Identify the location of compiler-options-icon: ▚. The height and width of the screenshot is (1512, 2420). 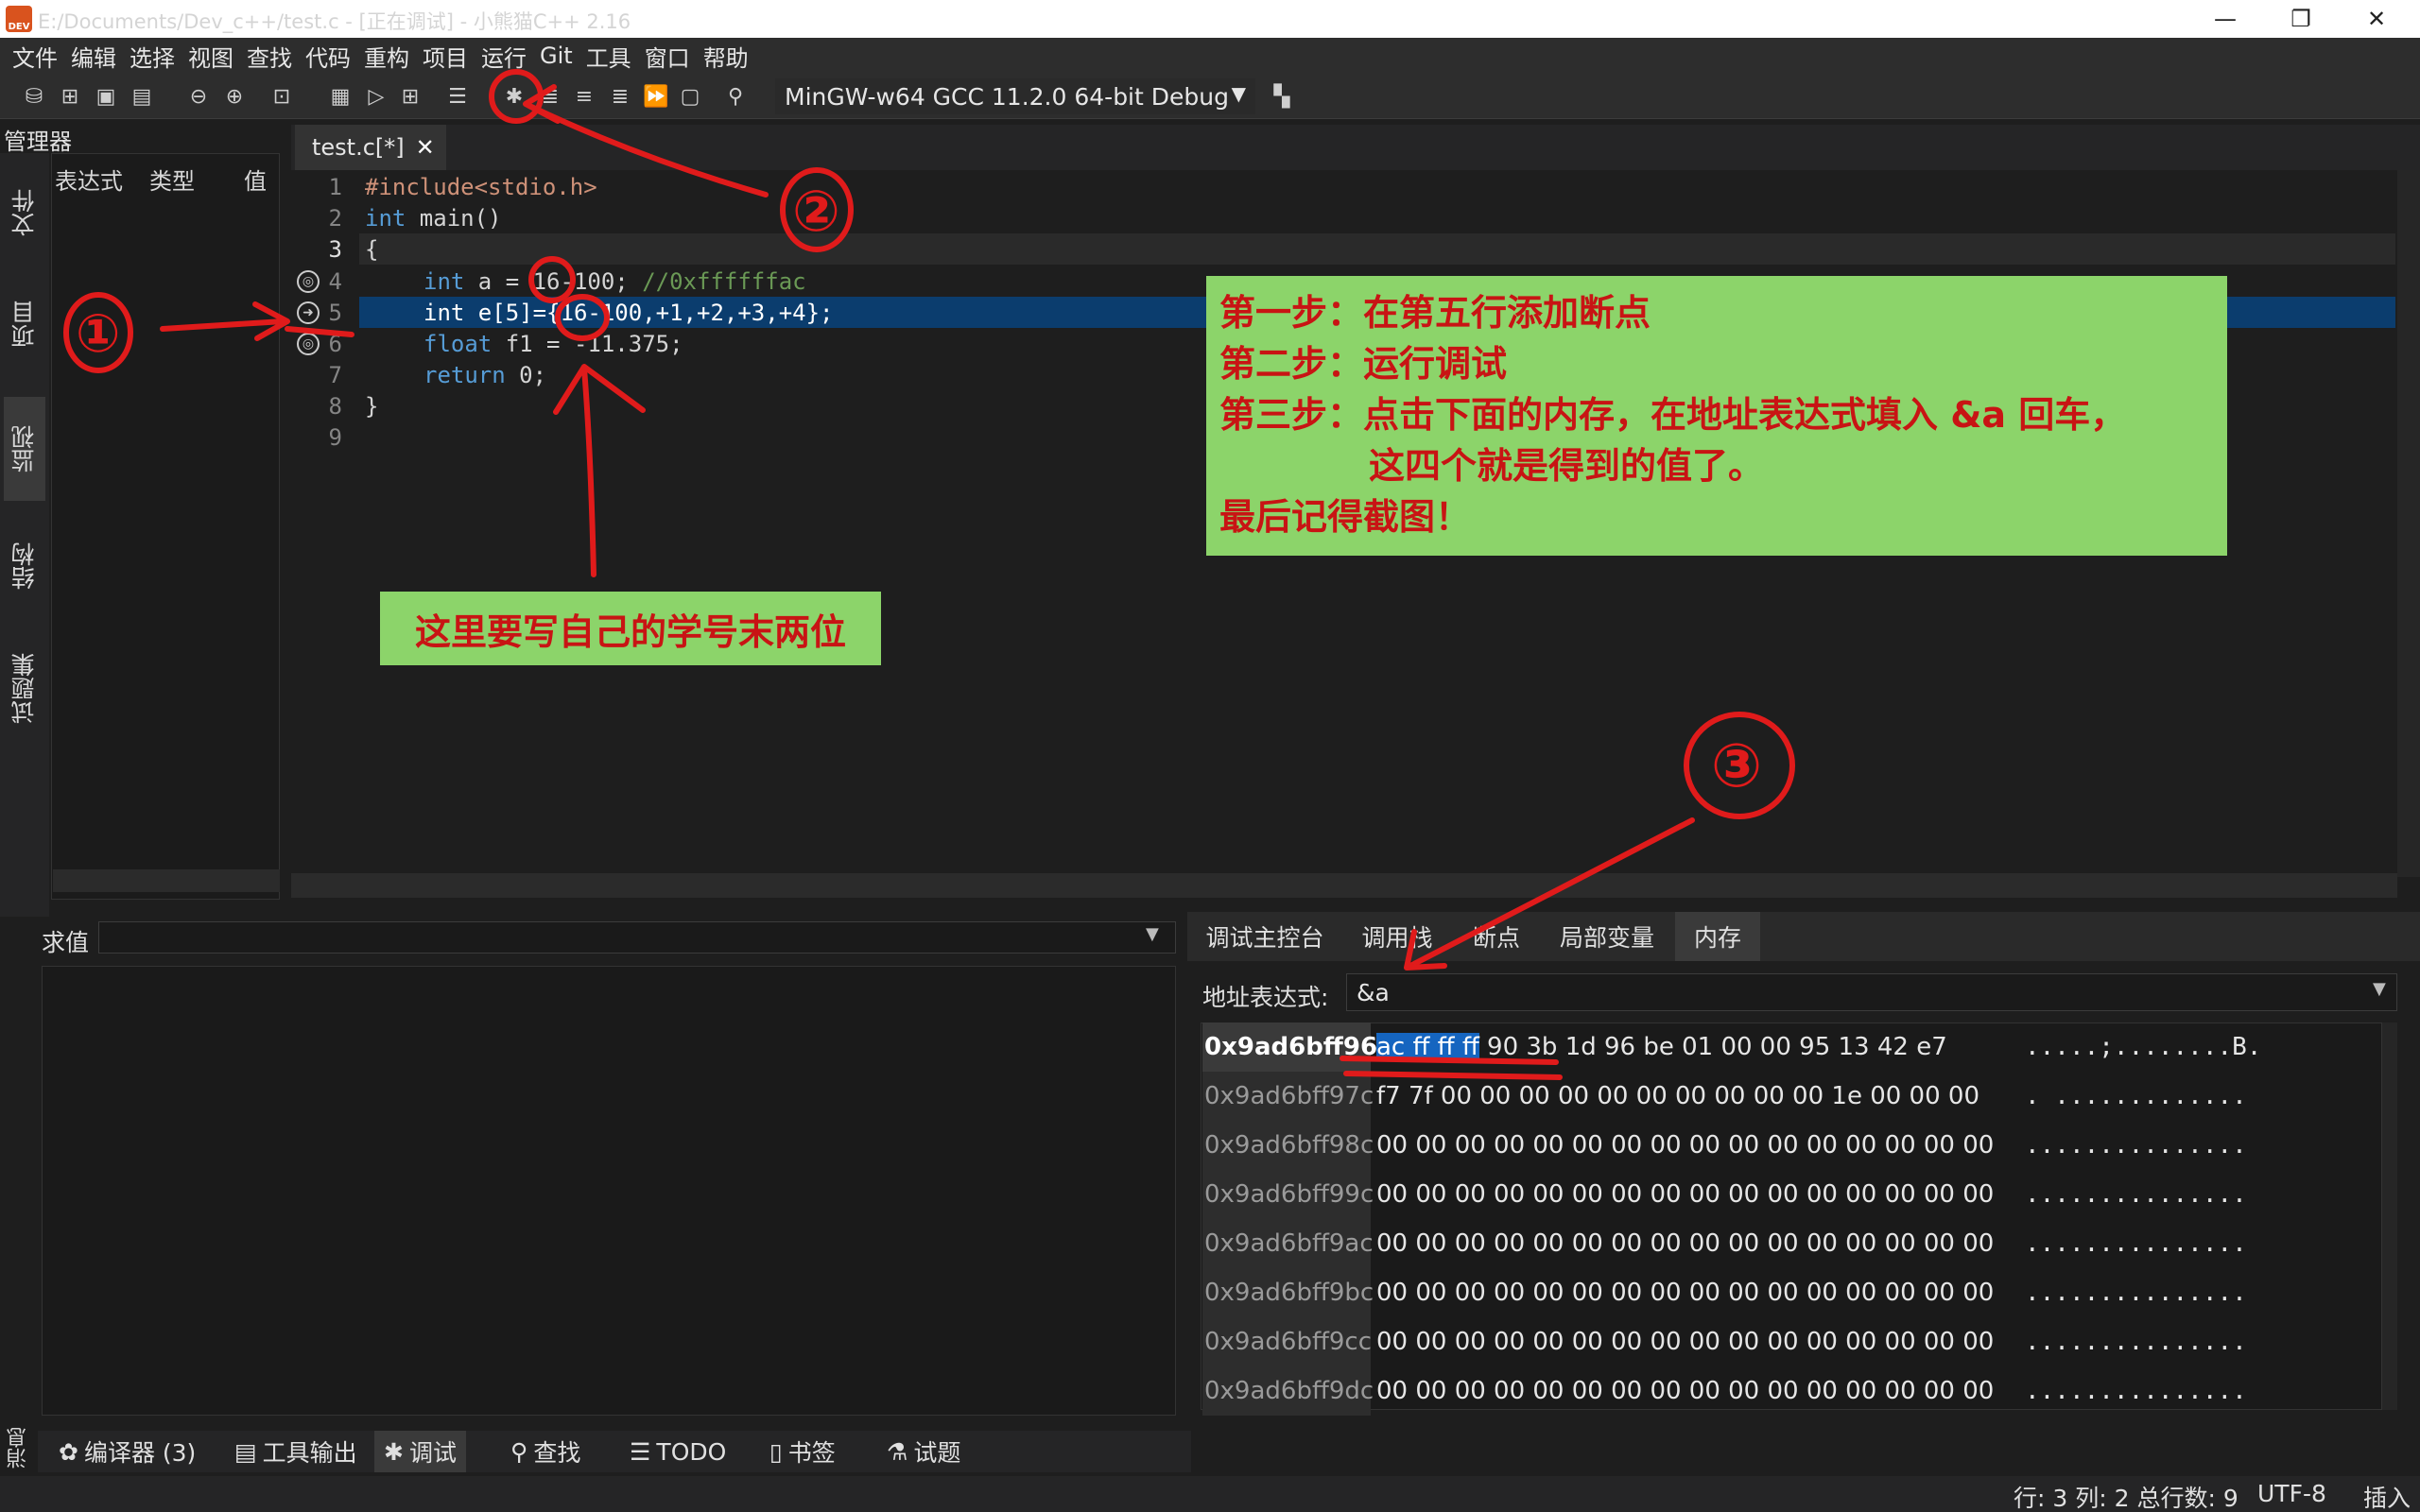
(1282, 96).